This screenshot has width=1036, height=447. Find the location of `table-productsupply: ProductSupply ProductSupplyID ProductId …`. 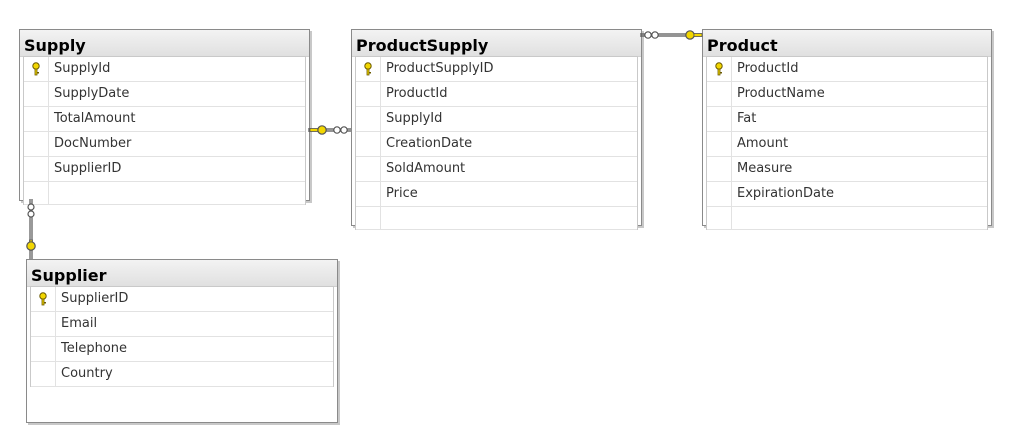

table-productsupply: ProductSupply ProductSupplyID ProductId … is located at coordinates (496, 129).